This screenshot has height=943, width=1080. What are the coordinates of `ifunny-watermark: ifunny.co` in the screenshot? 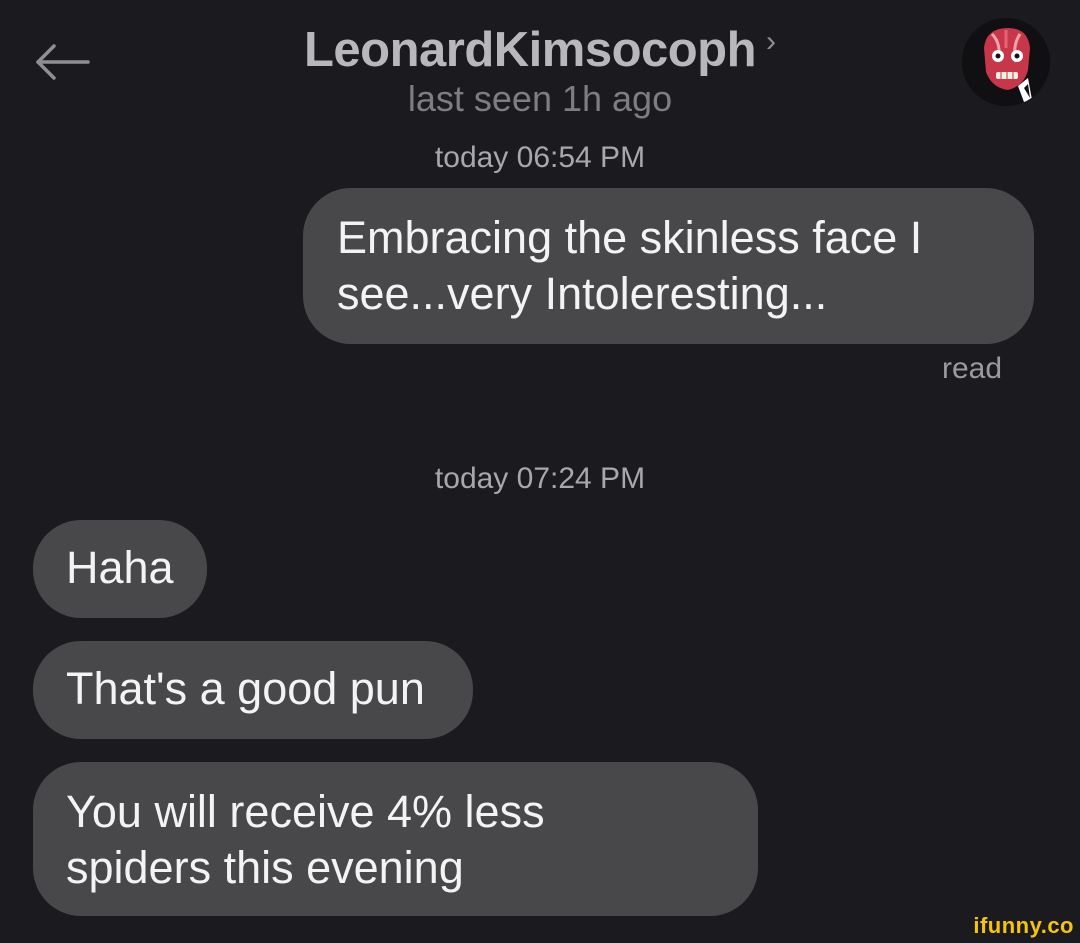 It's located at (1023, 925).